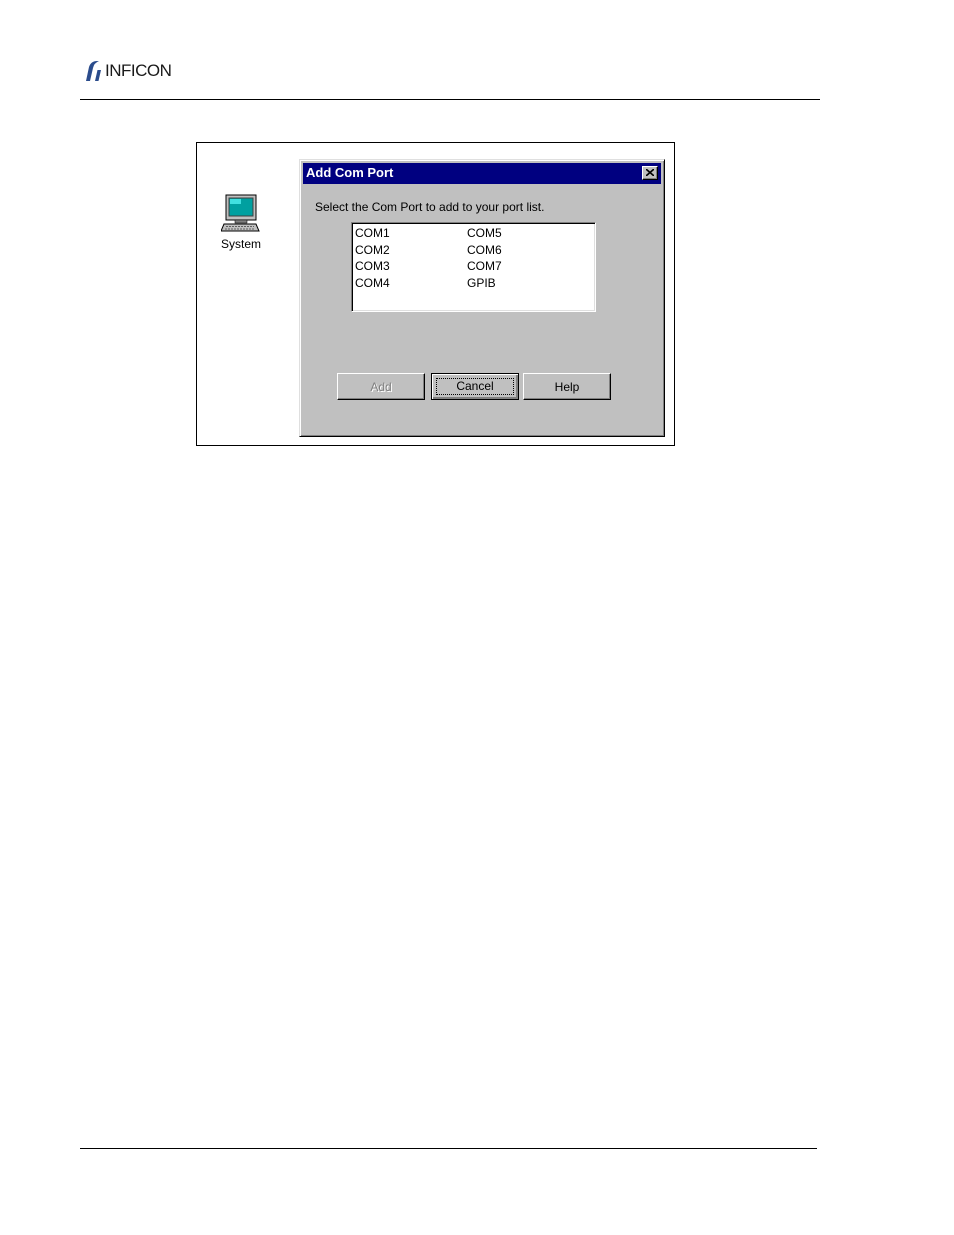 The image size is (954, 1235). Describe the element at coordinates (381, 386) in the screenshot. I see `add-button: Add` at that location.